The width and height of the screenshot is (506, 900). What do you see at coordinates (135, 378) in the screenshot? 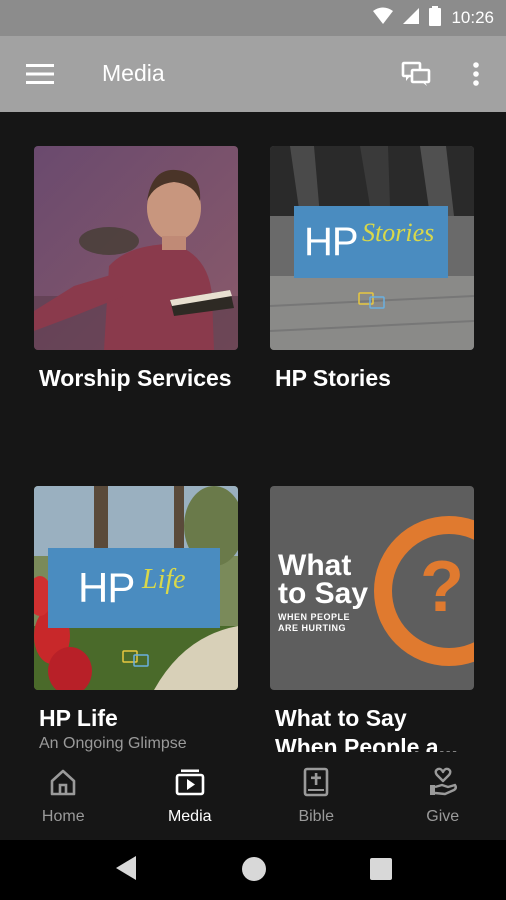
I see `card-title: Worship Services` at bounding box center [135, 378].